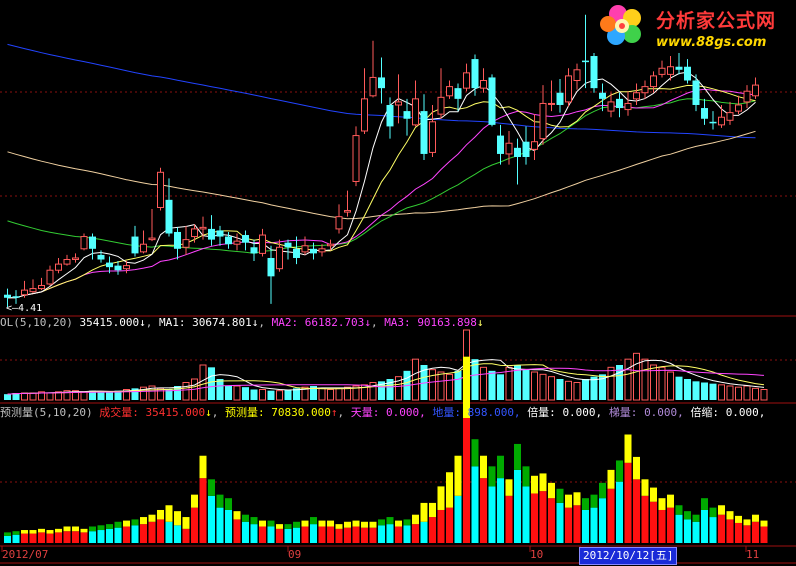 This screenshot has height=566, width=796. I want to click on ma2-arrow: ↓, so click(367, 322).